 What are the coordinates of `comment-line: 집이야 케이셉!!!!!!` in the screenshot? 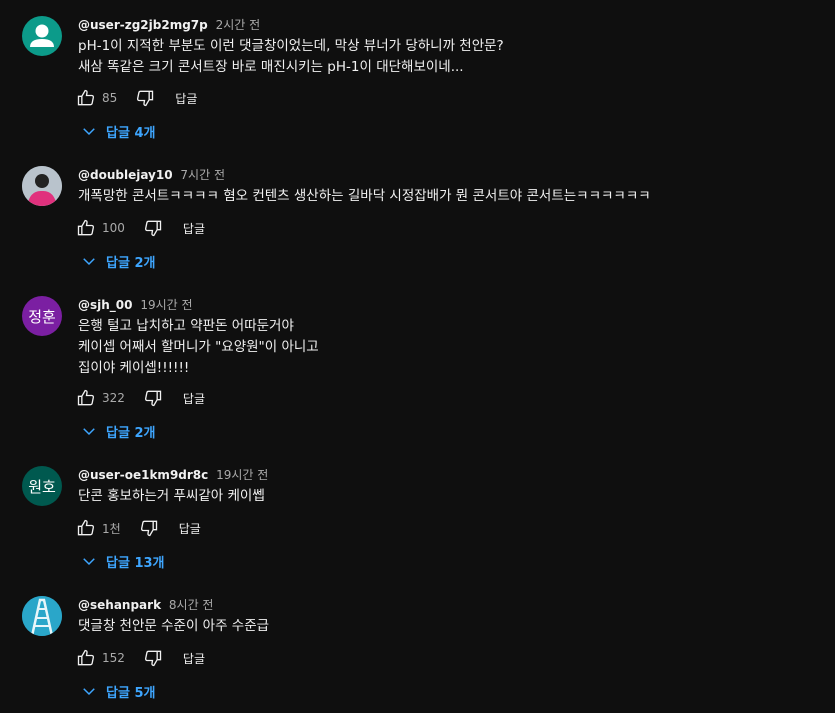 It's located at (134, 368).